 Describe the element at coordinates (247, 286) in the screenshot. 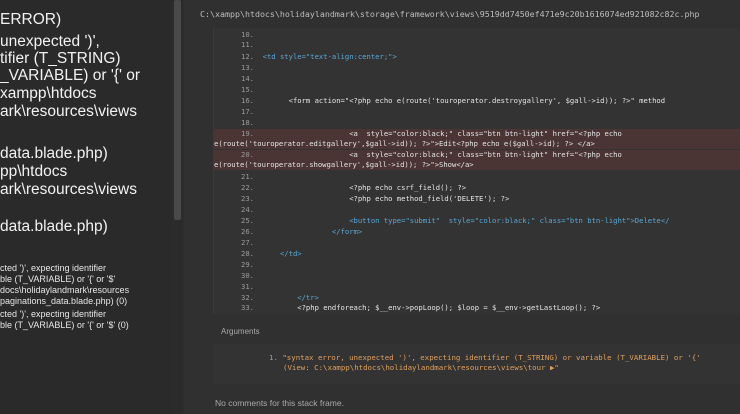

I see `code-line: 31.` at that location.